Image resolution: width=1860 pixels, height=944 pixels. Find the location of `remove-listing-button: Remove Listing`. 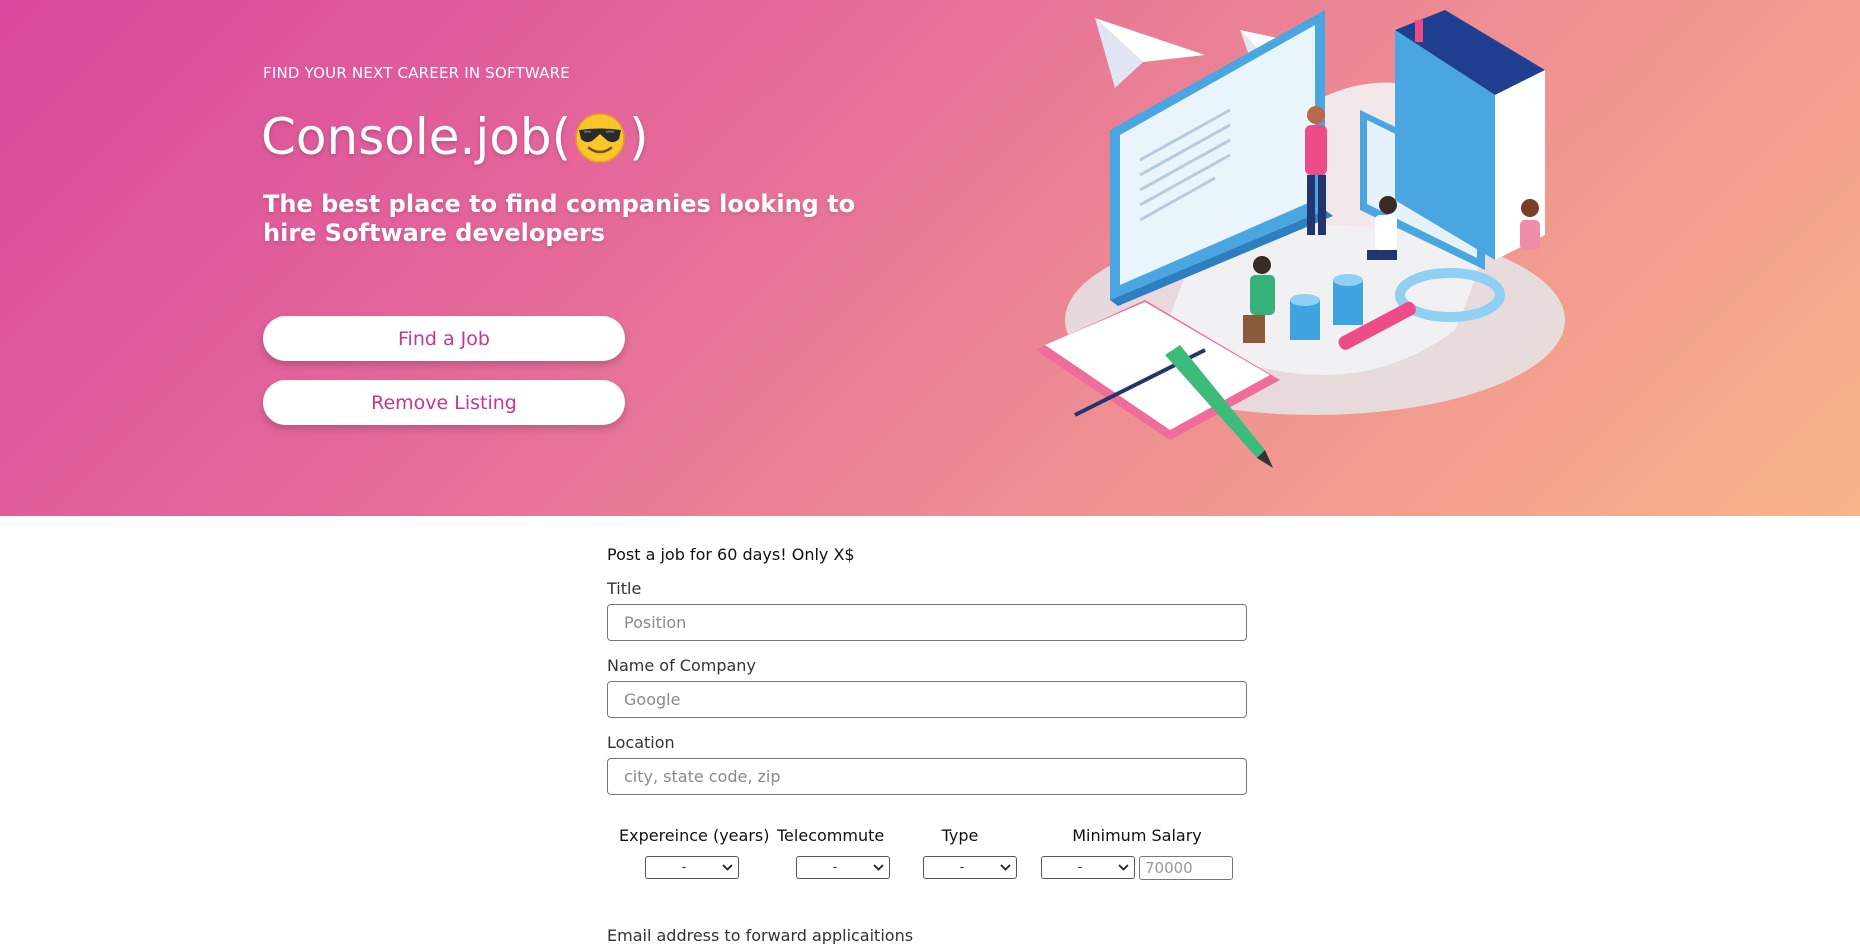

remove-listing-button: Remove Listing is located at coordinates (444, 402).